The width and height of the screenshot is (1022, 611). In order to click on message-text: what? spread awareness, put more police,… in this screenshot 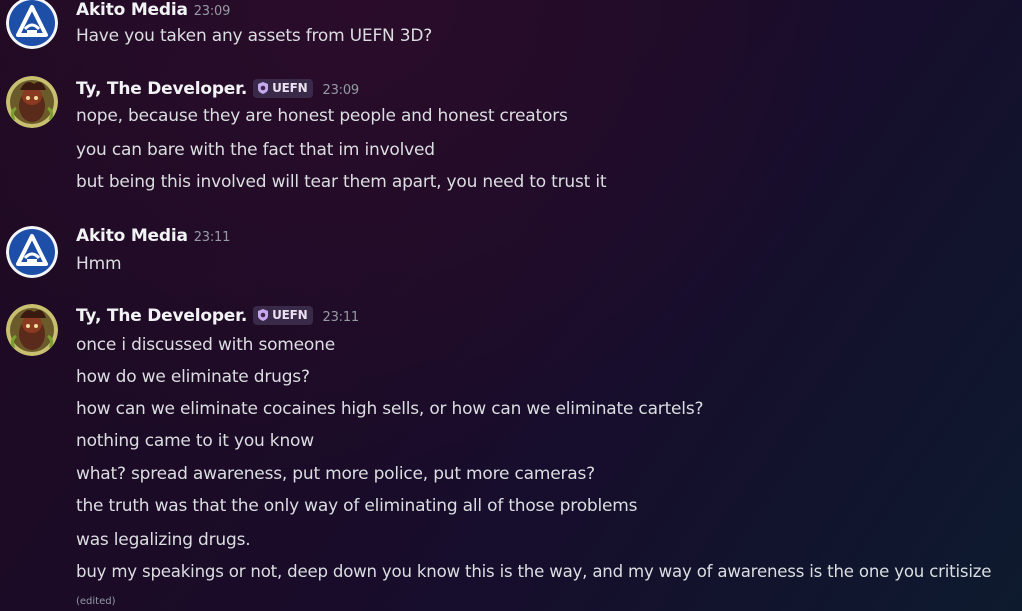, I will do `click(335, 474)`.